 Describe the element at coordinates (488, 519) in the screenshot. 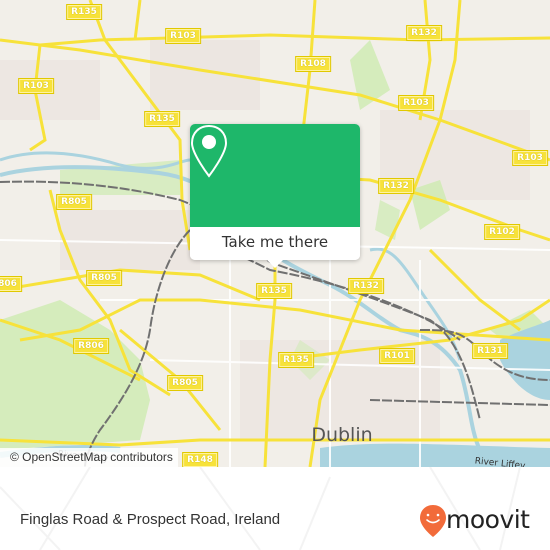

I see `moovit-brand: moovit` at that location.